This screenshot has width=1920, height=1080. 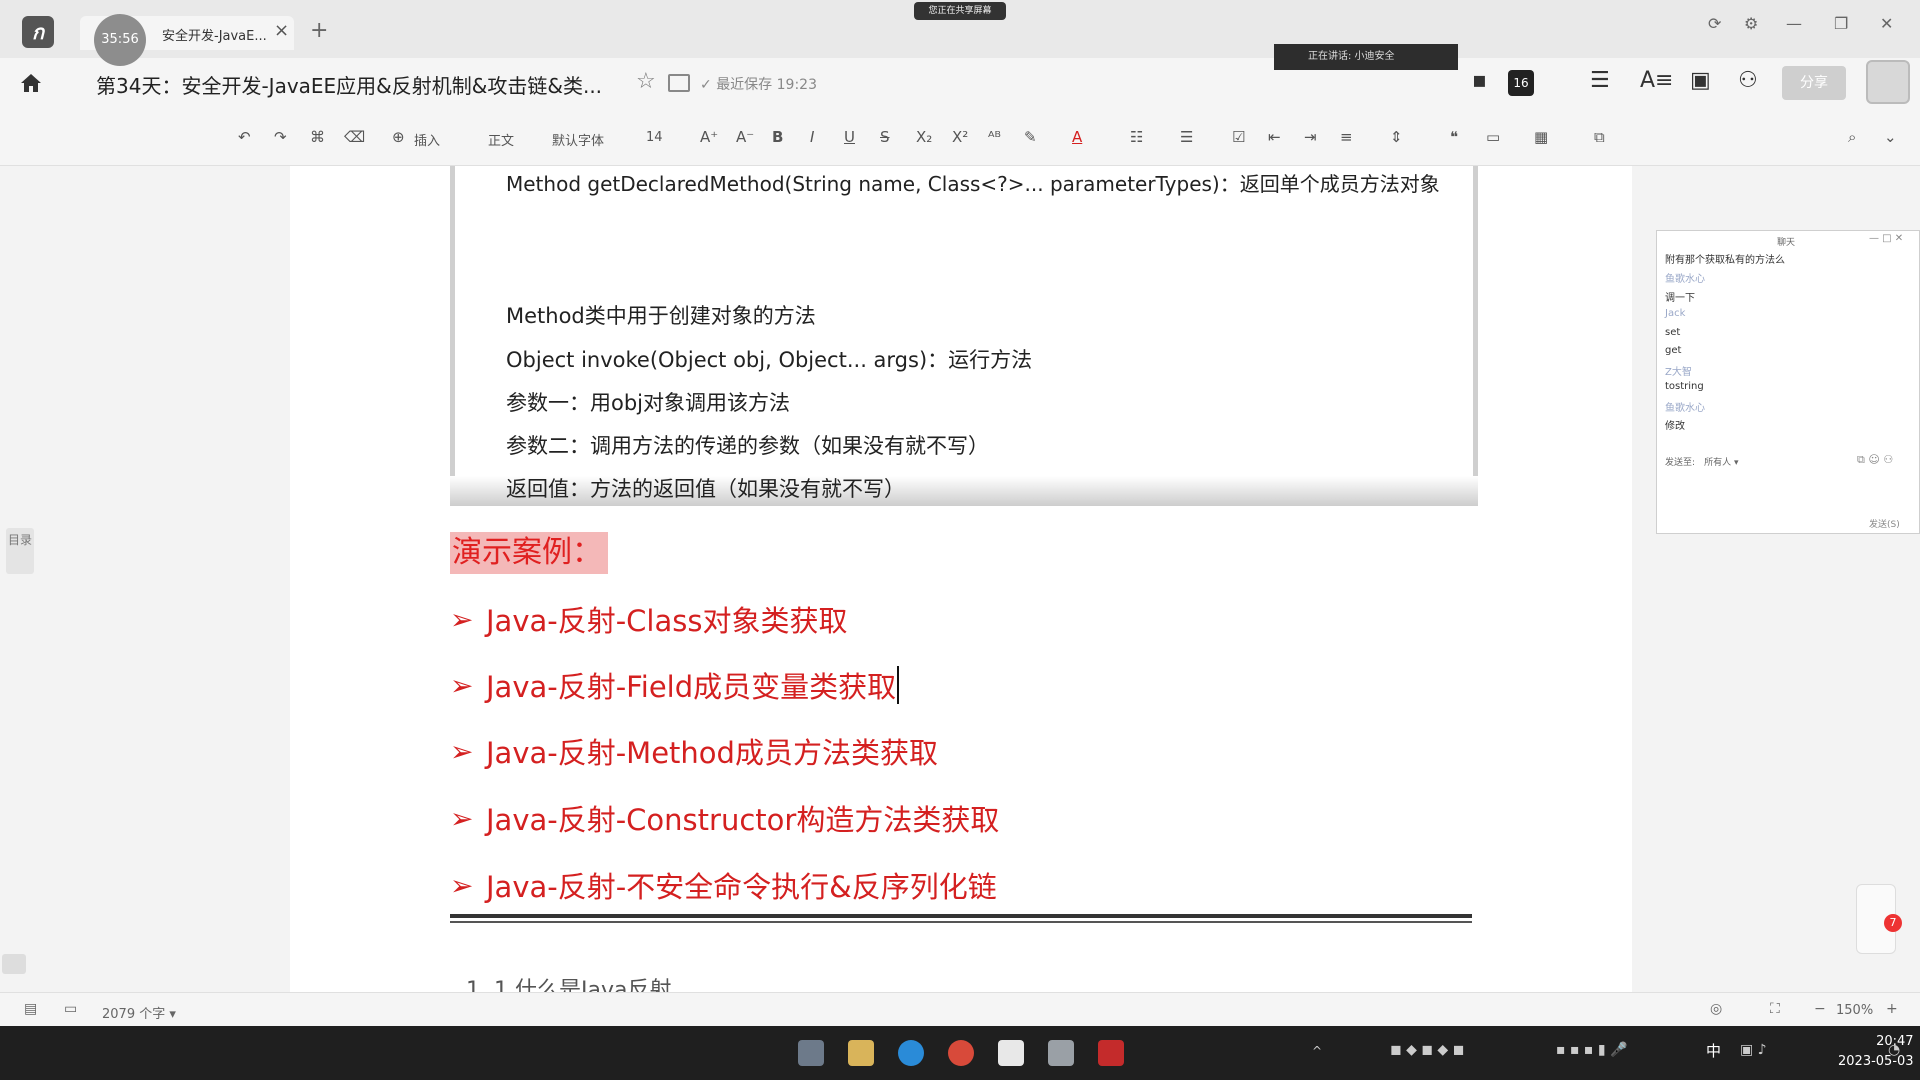 What do you see at coordinates (30, 1009) in the screenshot?
I see `outline-icon: ▤` at bounding box center [30, 1009].